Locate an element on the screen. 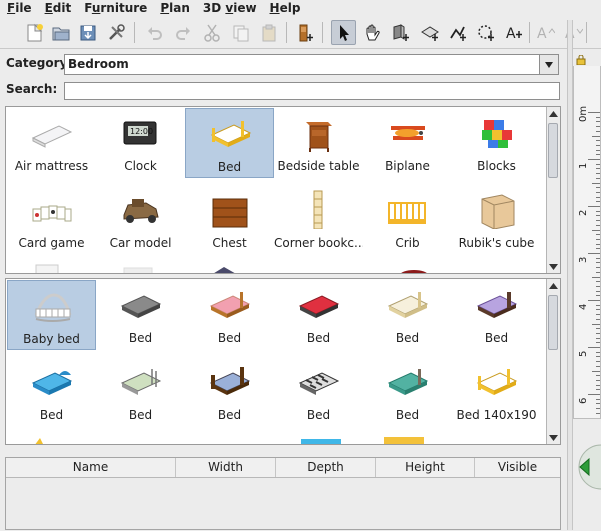  catalog-item-label: Card game is located at coordinates (51, 243).